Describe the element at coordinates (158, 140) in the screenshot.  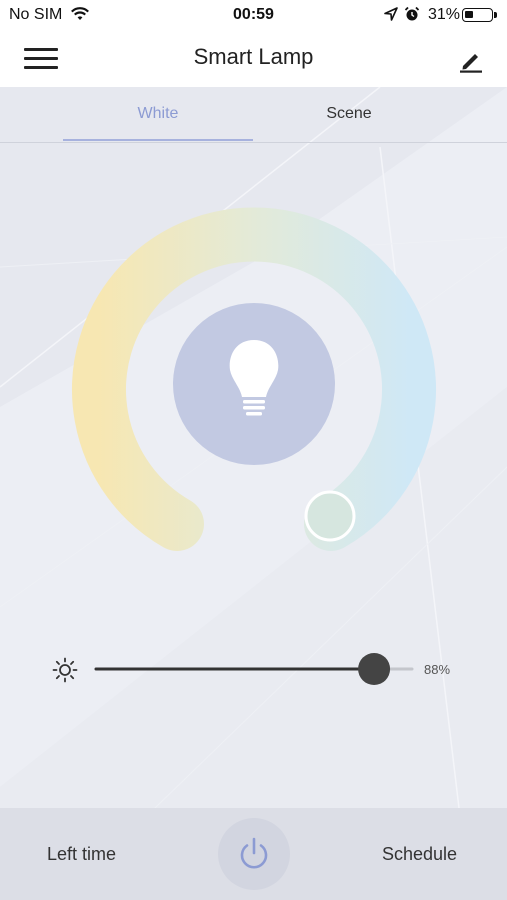
I see `active-tab-indicator` at that location.